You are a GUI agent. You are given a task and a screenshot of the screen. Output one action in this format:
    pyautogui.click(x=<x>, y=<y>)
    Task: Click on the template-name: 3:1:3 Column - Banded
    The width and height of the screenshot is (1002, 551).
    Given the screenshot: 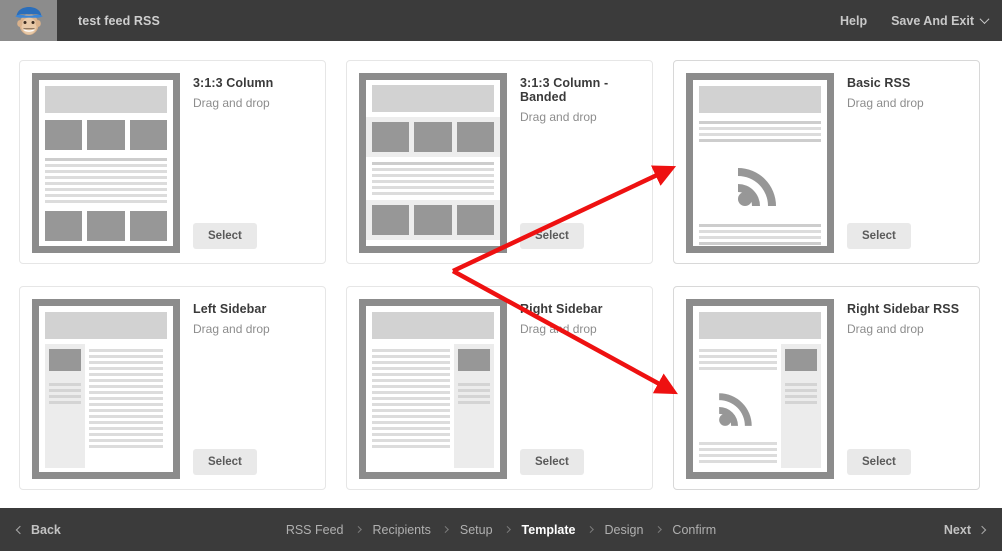 What is the action you would take?
    pyautogui.click(x=564, y=90)
    